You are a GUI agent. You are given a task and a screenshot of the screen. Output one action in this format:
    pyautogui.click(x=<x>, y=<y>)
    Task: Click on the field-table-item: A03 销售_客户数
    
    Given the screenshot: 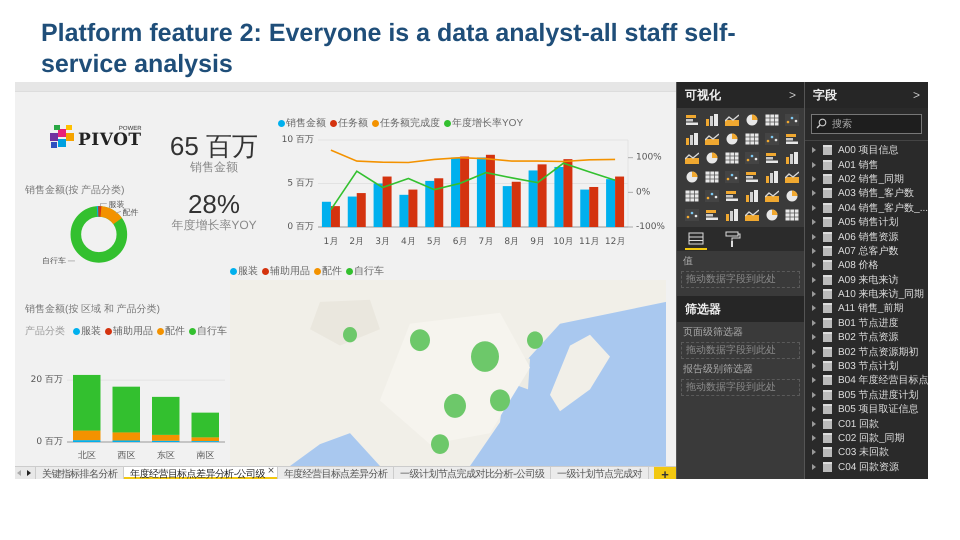 What is the action you would take?
    pyautogui.click(x=876, y=193)
    